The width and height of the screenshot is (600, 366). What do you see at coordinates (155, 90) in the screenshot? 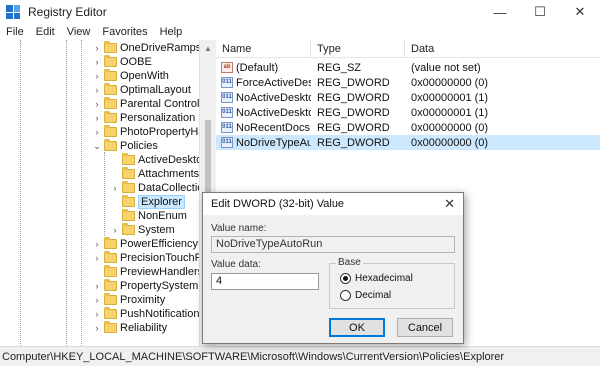
I see `tree-item-label: OptimalLayout` at bounding box center [155, 90].